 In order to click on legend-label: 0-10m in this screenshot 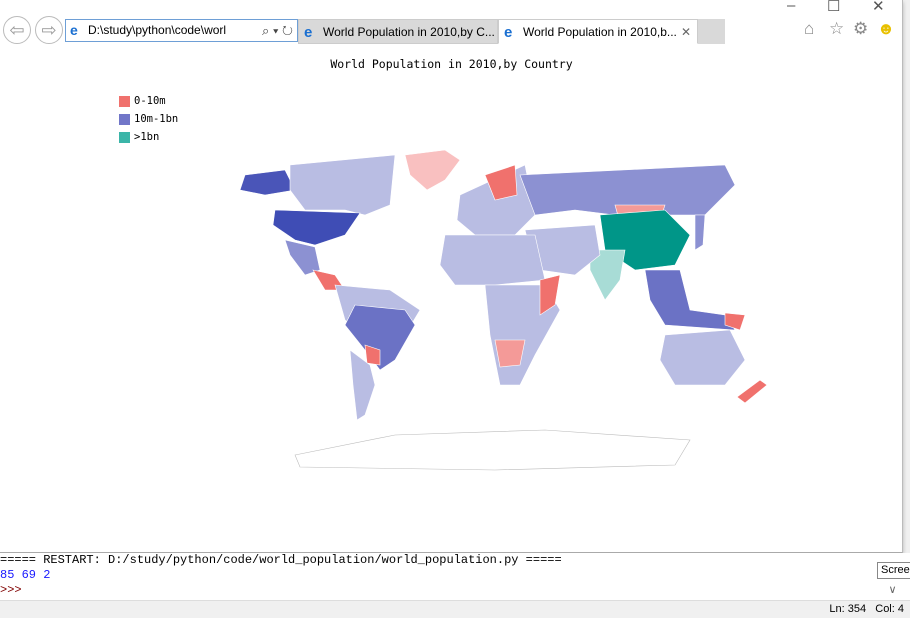, I will do `click(150, 101)`.